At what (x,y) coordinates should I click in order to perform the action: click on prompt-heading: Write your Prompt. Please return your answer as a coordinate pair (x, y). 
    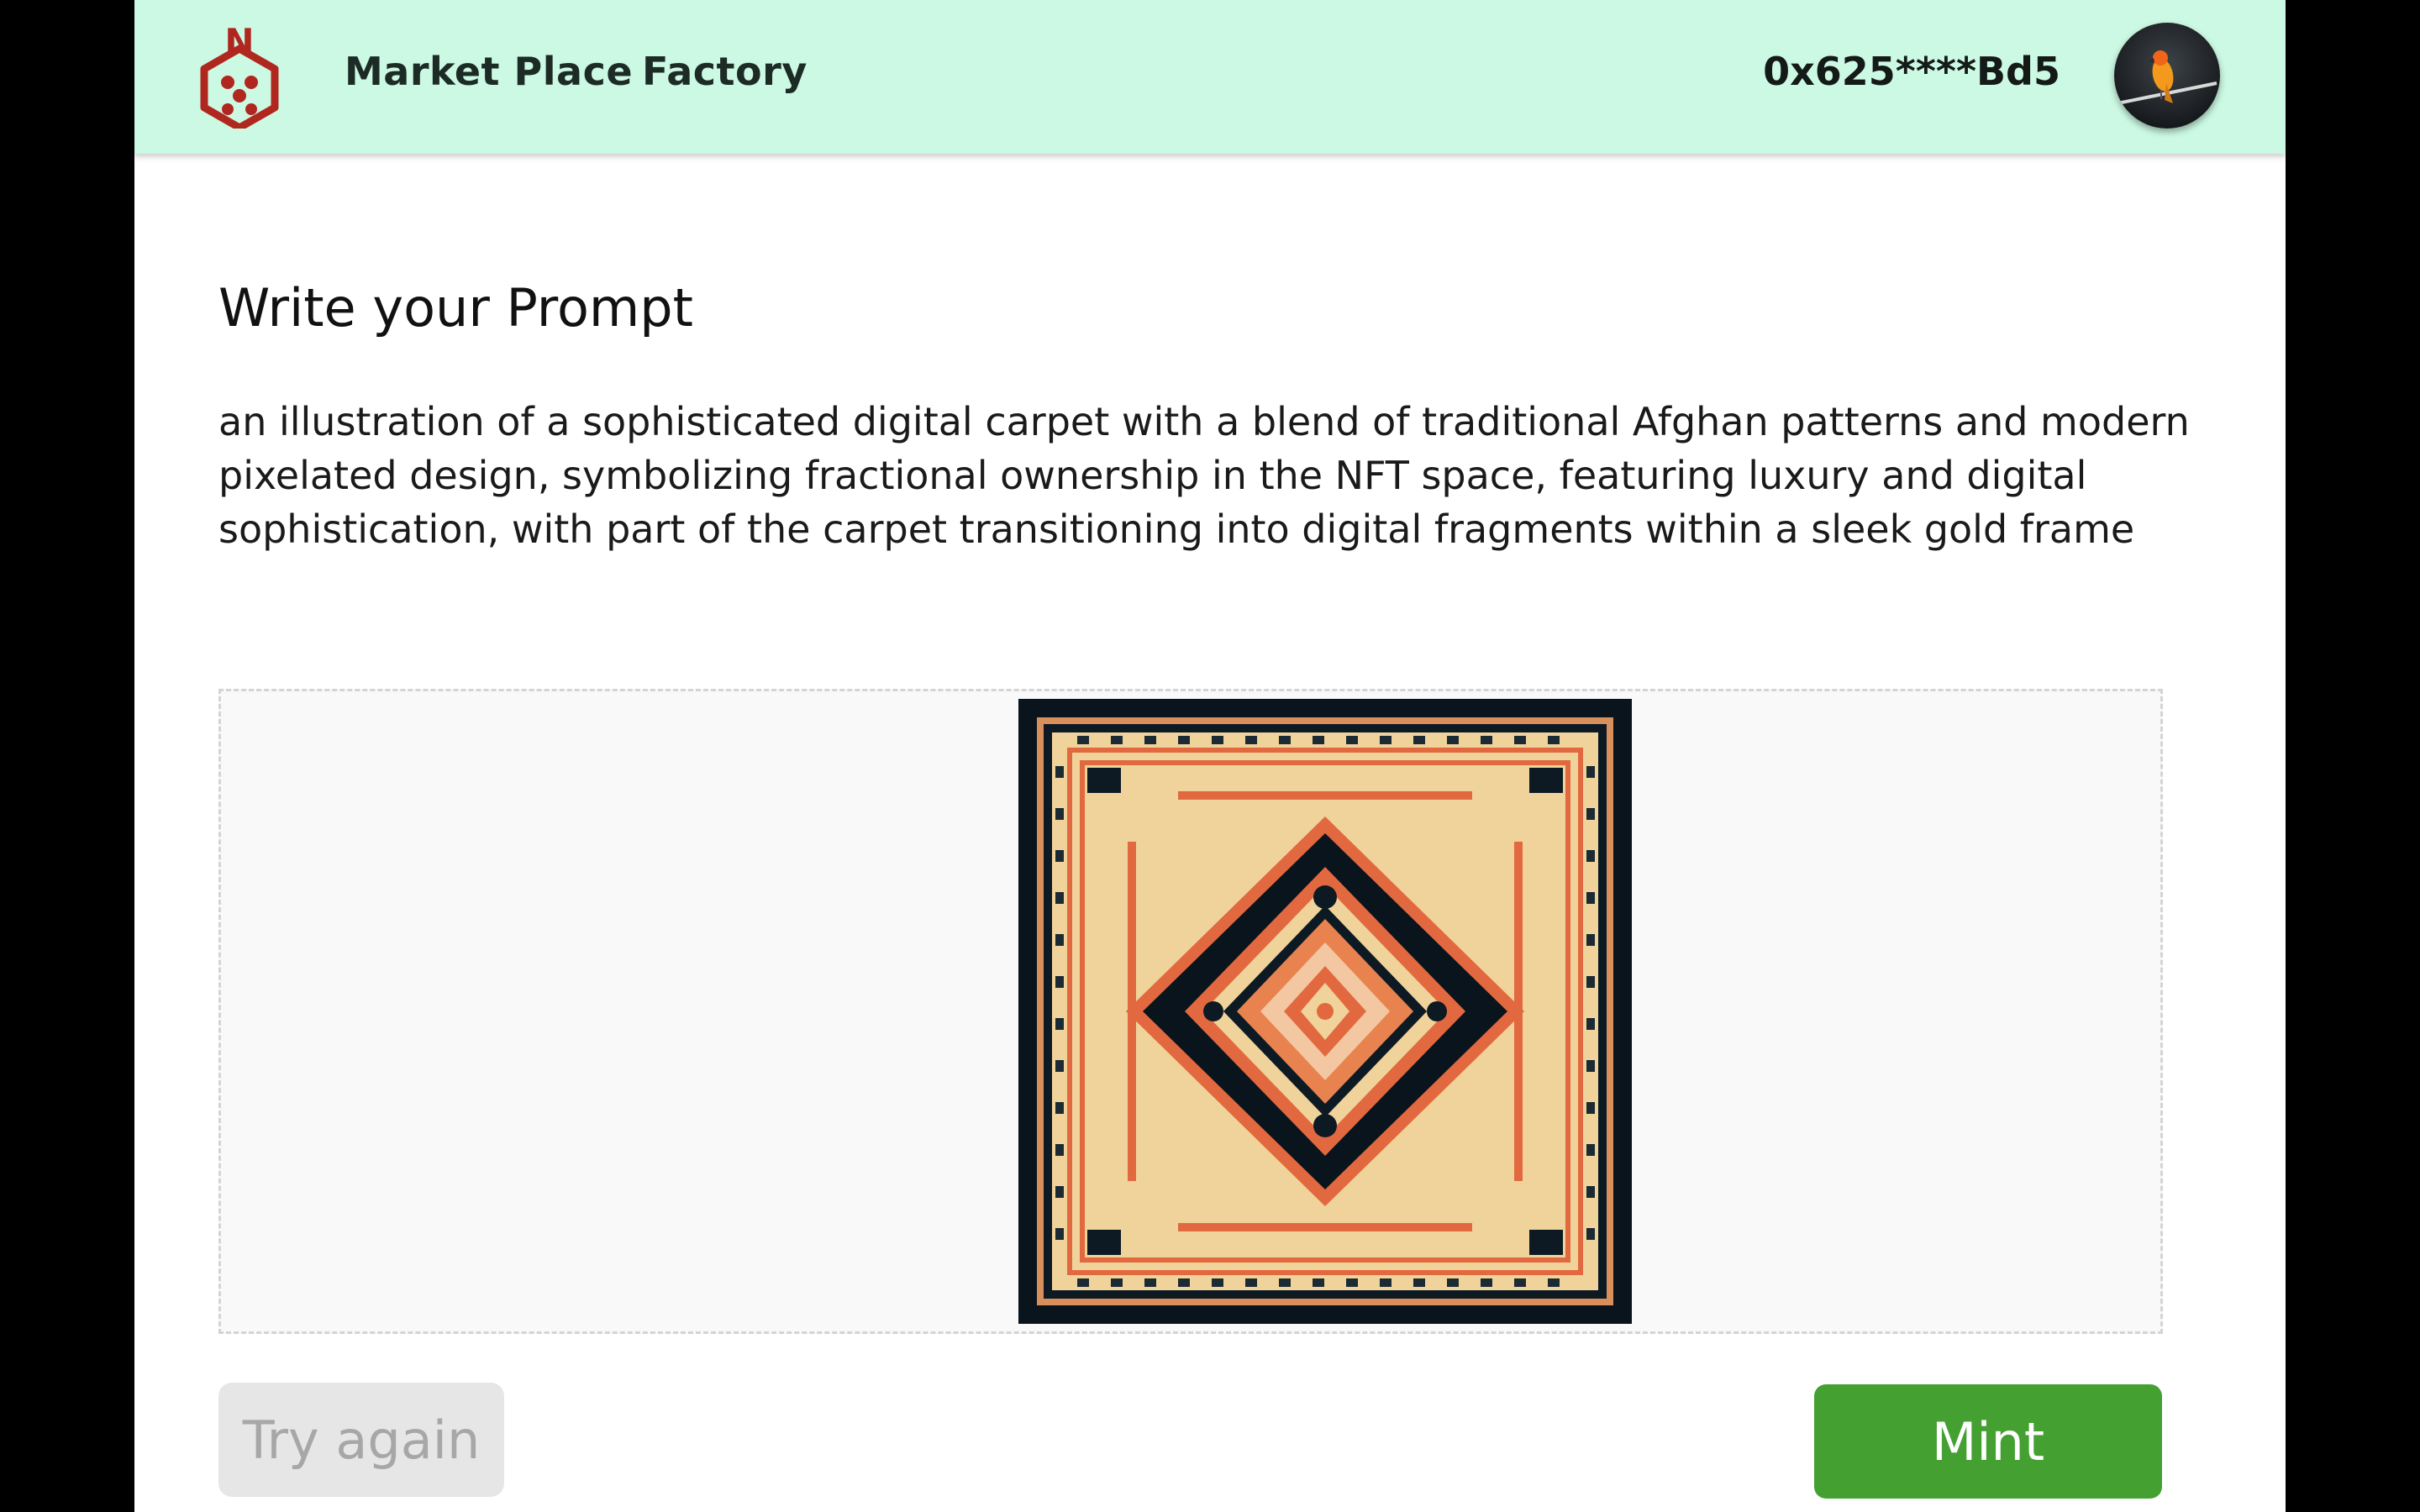
    Looking at the image, I should click on (455, 308).